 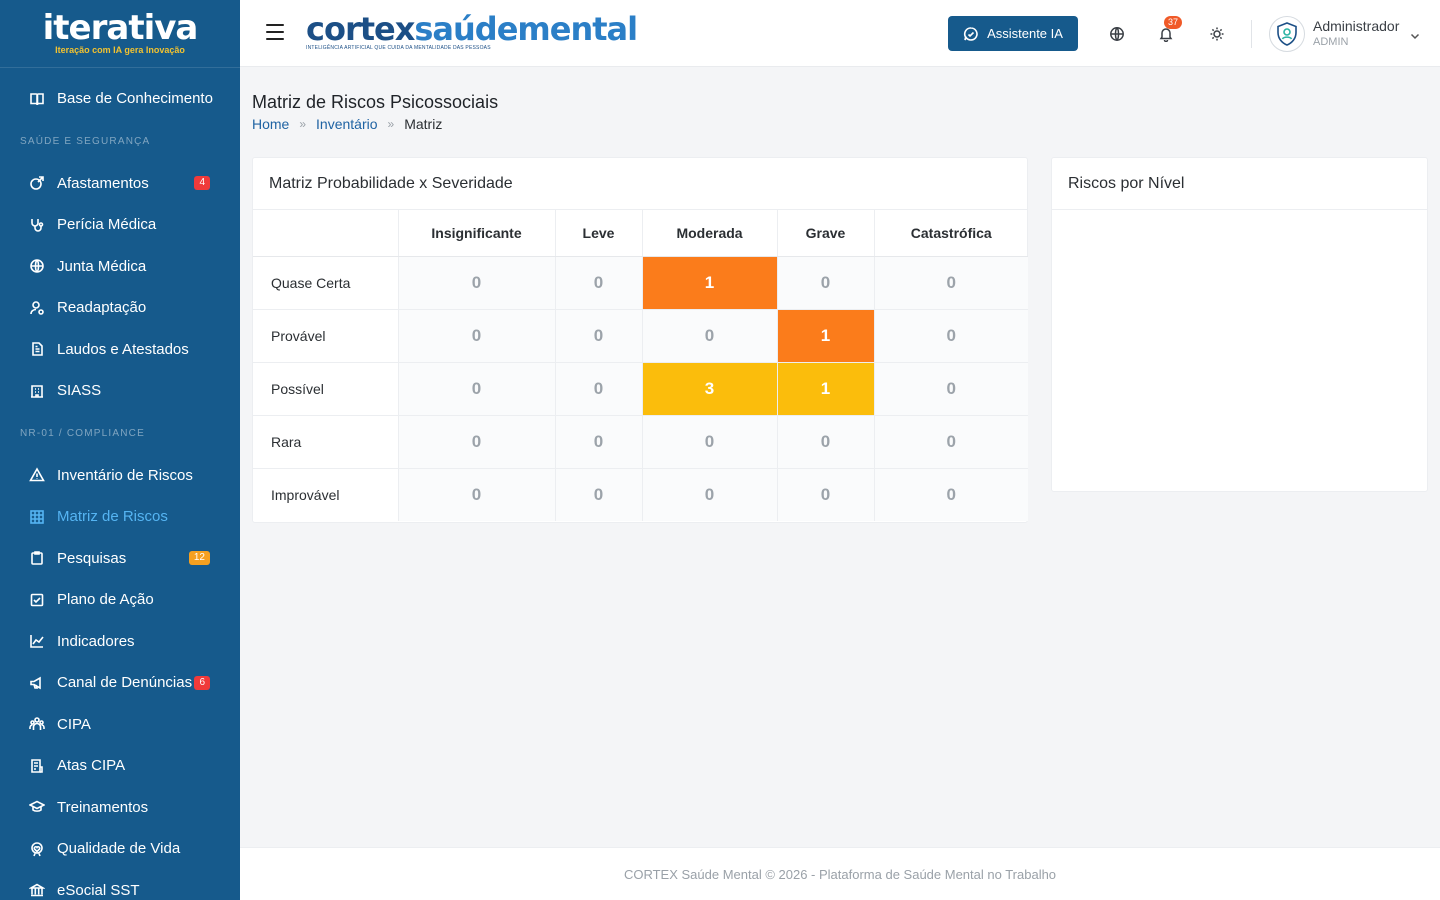 I want to click on sidebar-item-label: eSocial SST, so click(x=98, y=890).